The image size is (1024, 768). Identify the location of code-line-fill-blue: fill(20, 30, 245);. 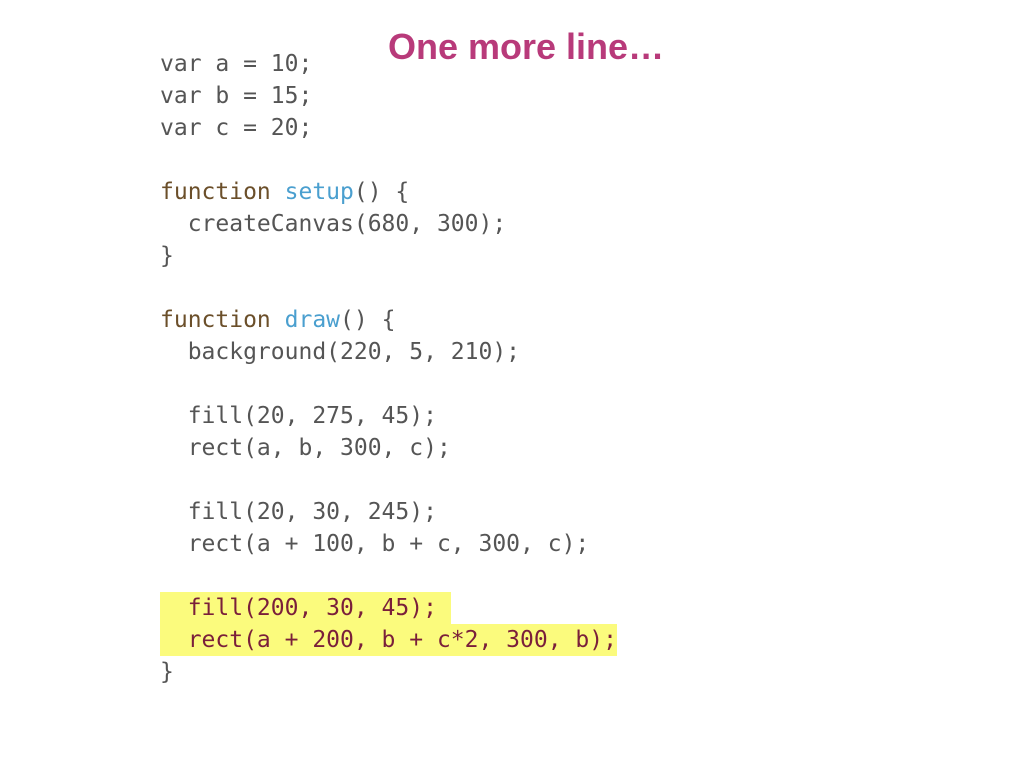
(298, 512).